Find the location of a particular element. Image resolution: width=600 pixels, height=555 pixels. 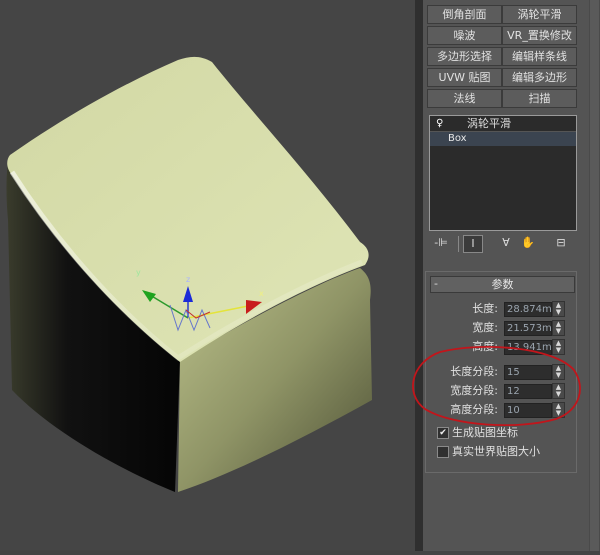

length-spinner: ▲ ▼ is located at coordinates (558, 309).